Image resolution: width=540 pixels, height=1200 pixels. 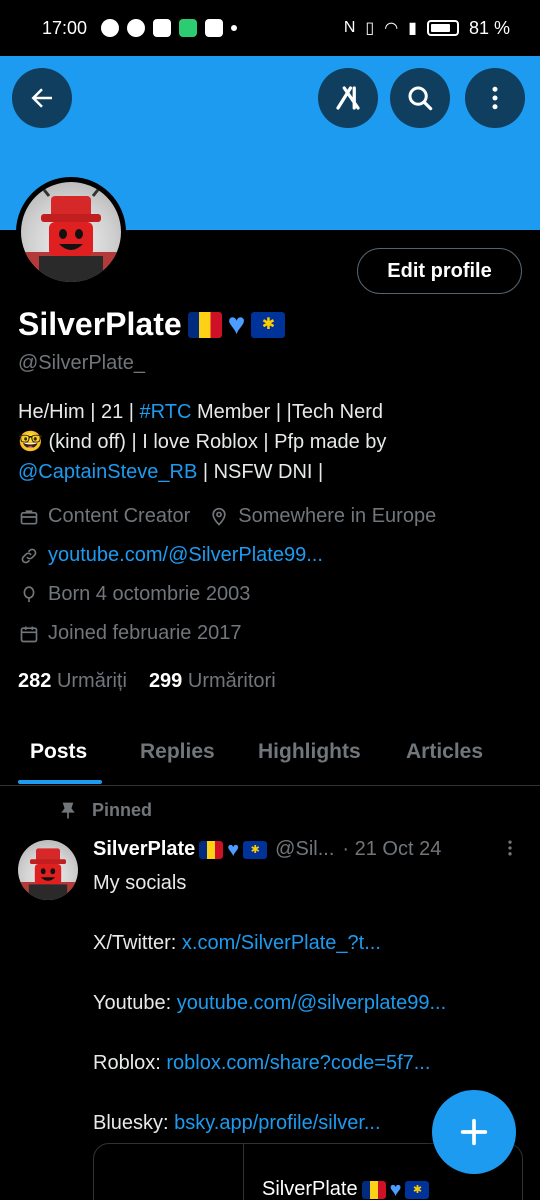 What do you see at coordinates (309, 752) in the screenshot?
I see `tab-highlights: Highlights` at bounding box center [309, 752].